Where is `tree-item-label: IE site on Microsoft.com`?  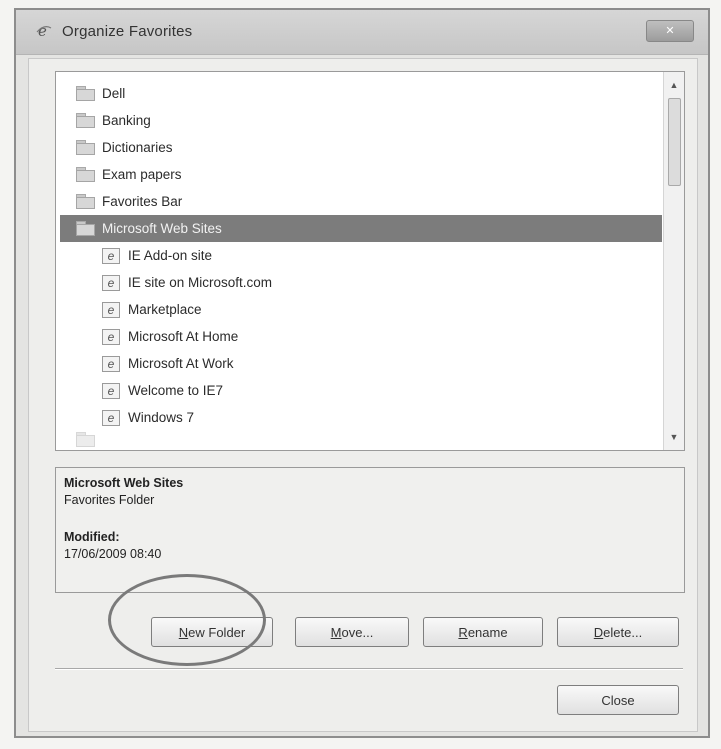 tree-item-label: IE site on Microsoft.com is located at coordinates (200, 282).